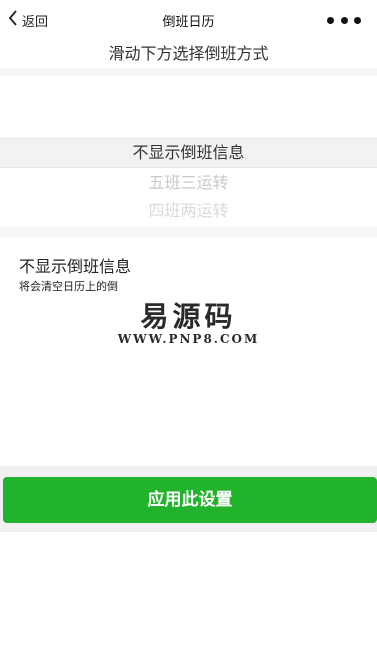  Describe the element at coordinates (188, 211) in the screenshot. I see `picker-option: 四班两运转` at that location.